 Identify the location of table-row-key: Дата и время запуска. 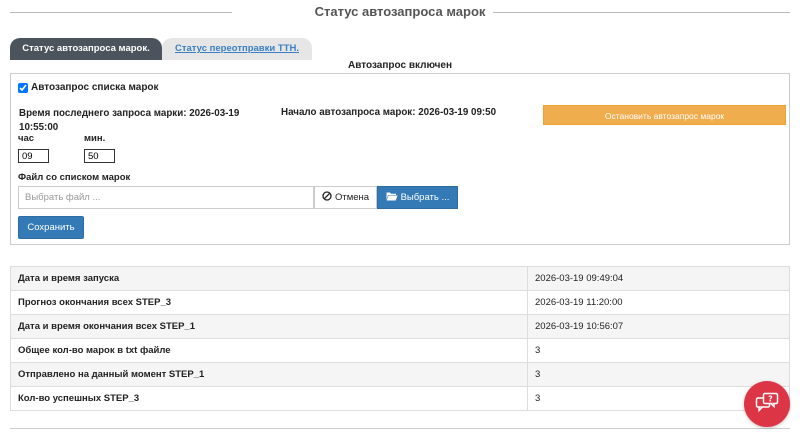
(269, 278).